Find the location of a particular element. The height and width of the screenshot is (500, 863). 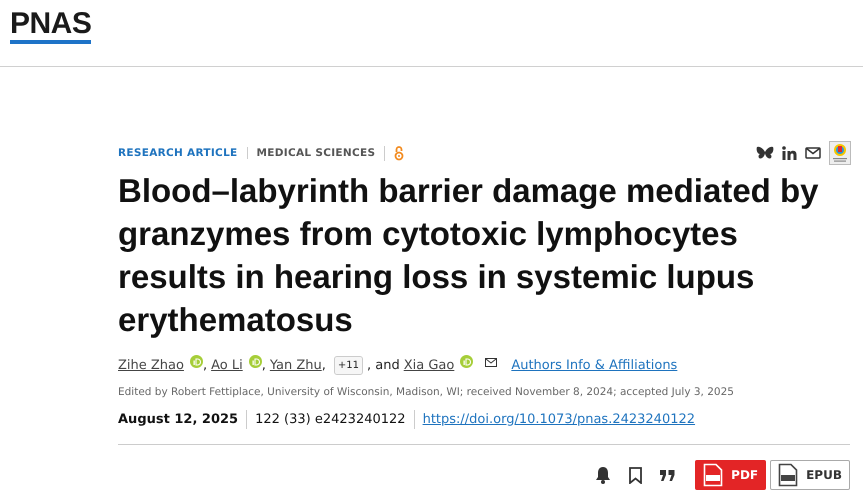

citation-text: 122 (33) e2423240122 is located at coordinates (330, 419).